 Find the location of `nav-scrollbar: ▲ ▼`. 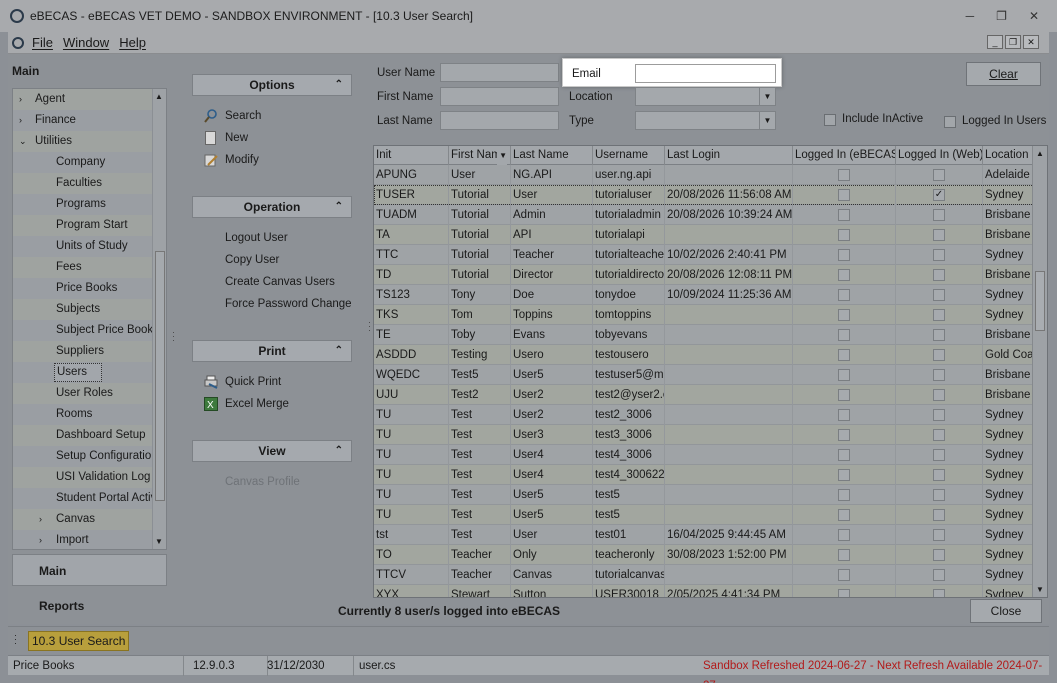

nav-scrollbar: ▲ ▼ is located at coordinates (159, 319).